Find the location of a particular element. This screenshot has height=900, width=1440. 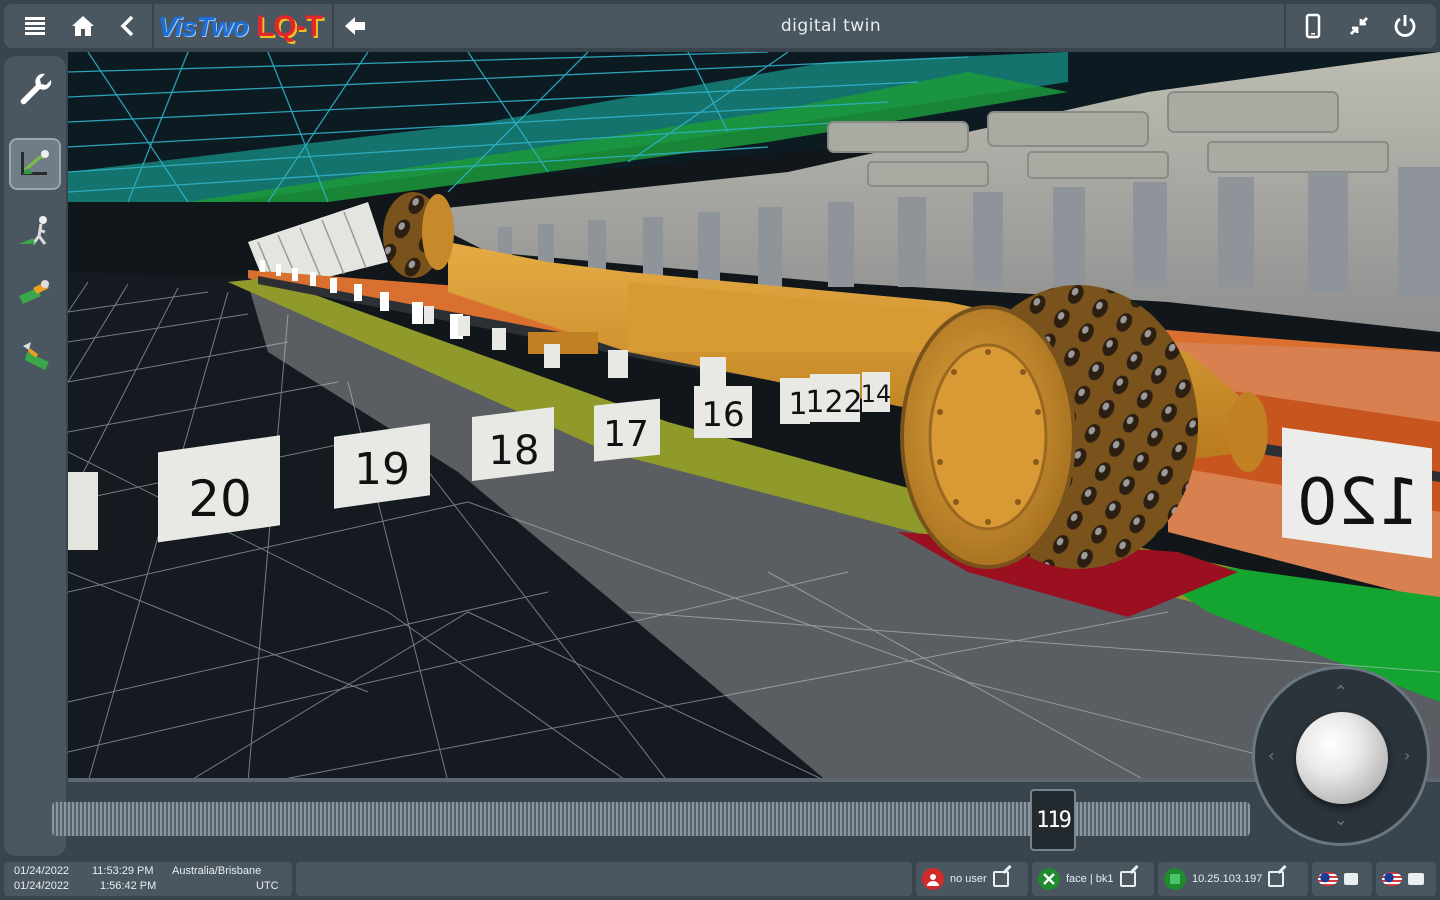

language-pill is located at coordinates (1342, 879).